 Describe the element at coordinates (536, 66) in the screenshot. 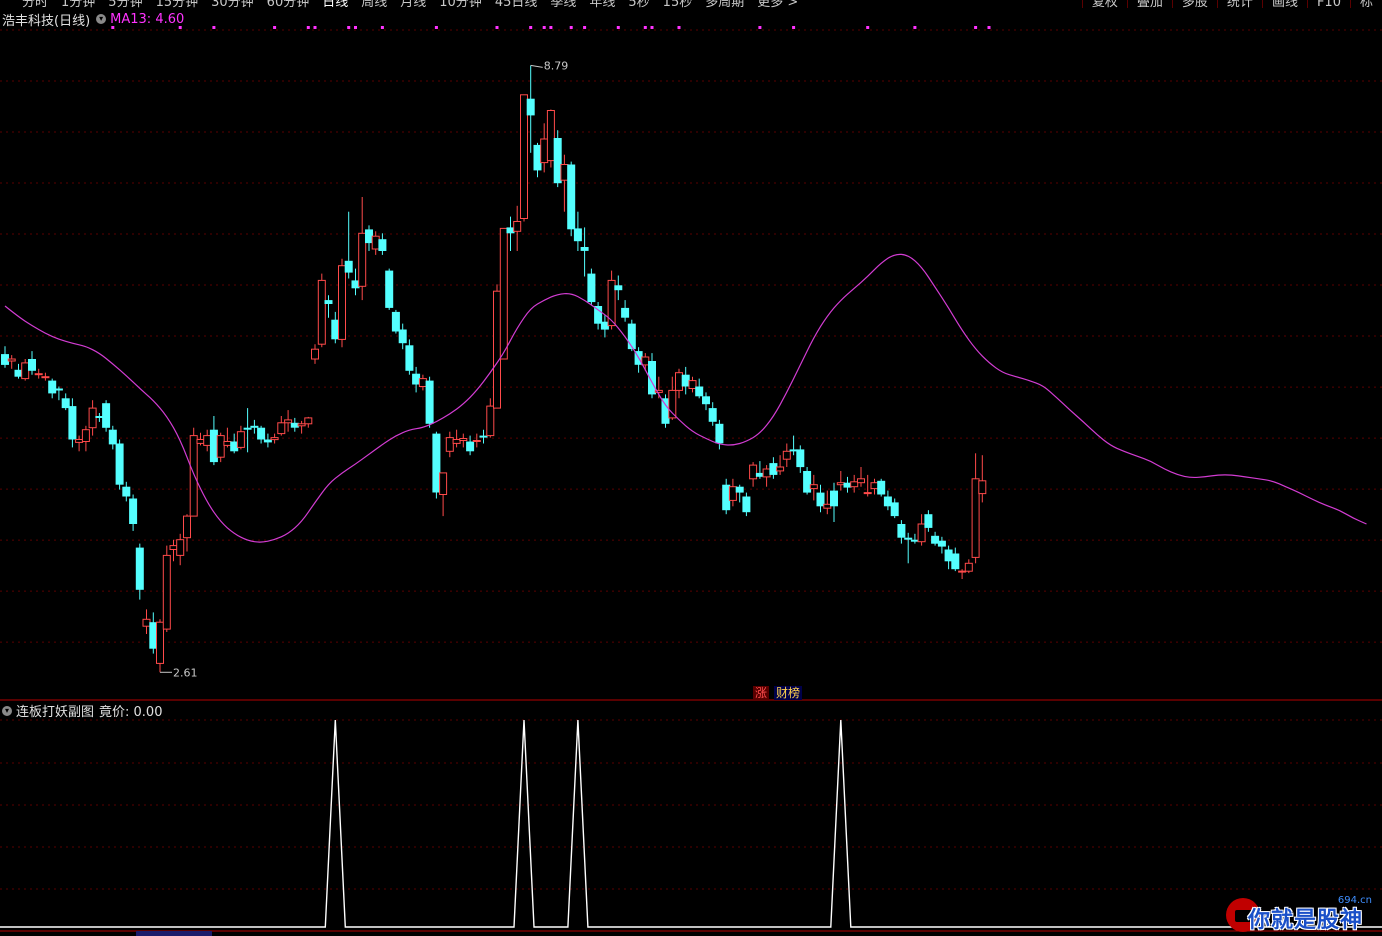

I see `annotation-arrow` at that location.